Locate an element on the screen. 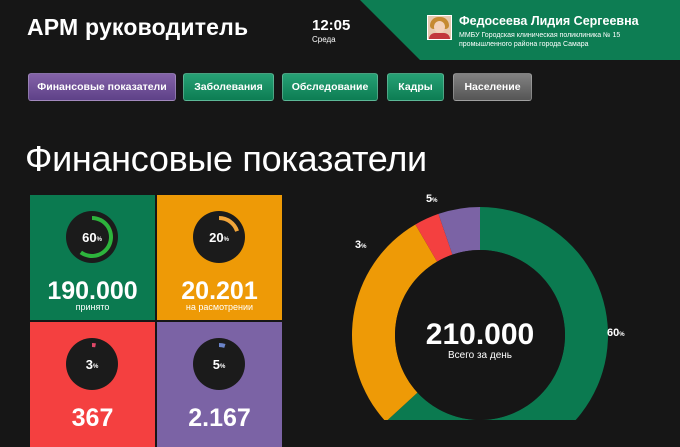  tile-value: 2.167 is located at coordinates (219, 418).